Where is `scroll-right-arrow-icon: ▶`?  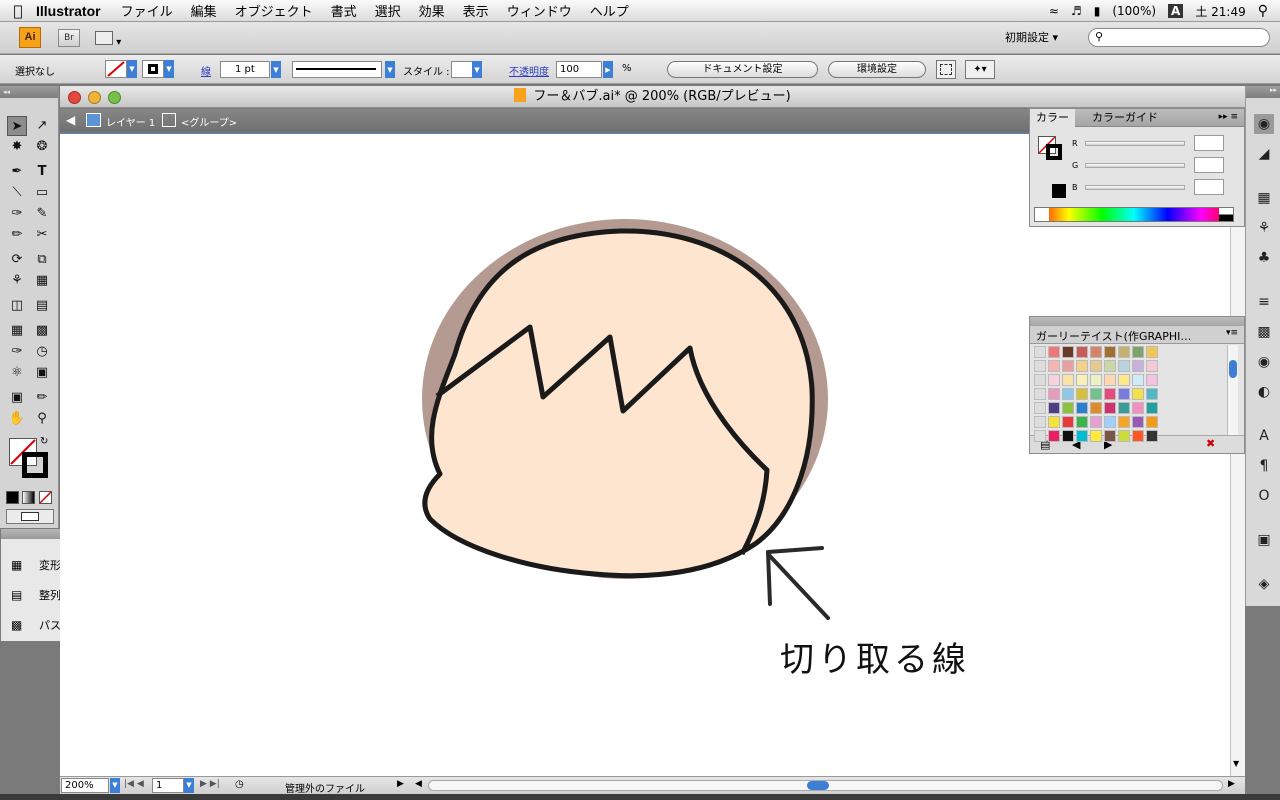 scroll-right-arrow-icon: ▶ is located at coordinates (1231, 784).